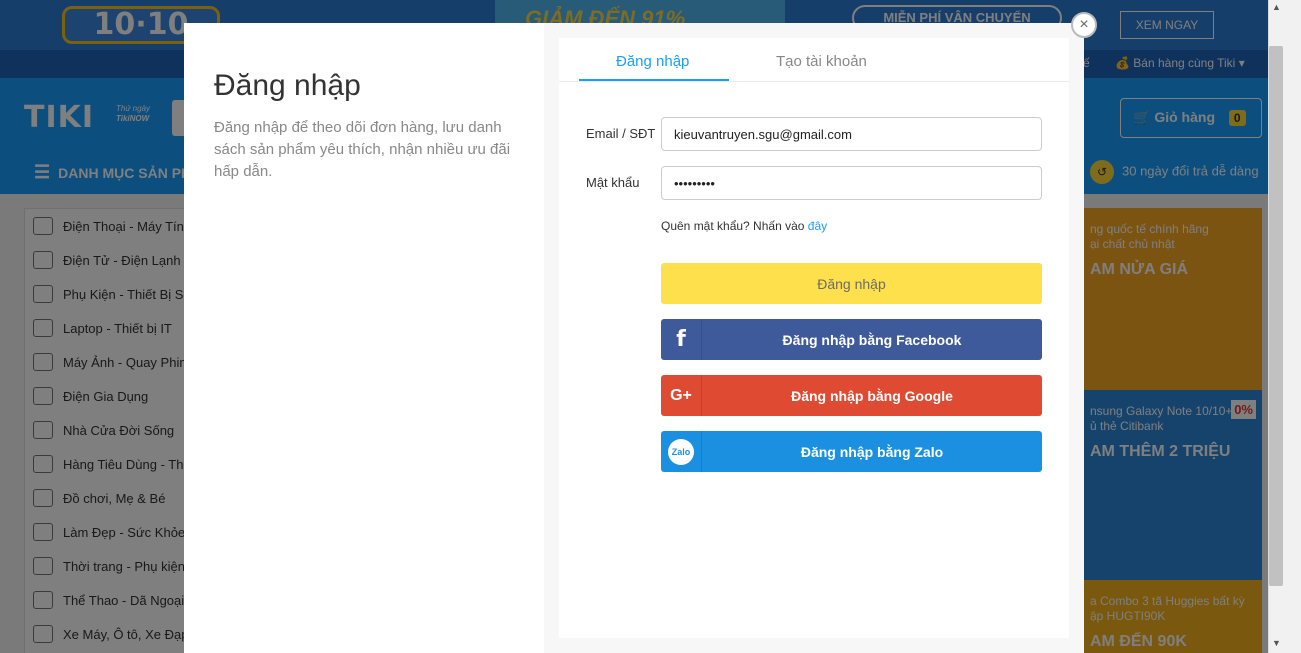  Describe the element at coordinates (1276, 316) in the screenshot. I see `scrollbar-thumb` at that location.